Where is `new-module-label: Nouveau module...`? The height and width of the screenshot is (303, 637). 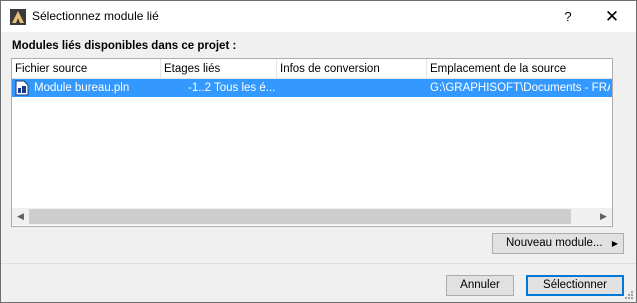
new-module-label: Nouveau module... is located at coordinates (554, 243).